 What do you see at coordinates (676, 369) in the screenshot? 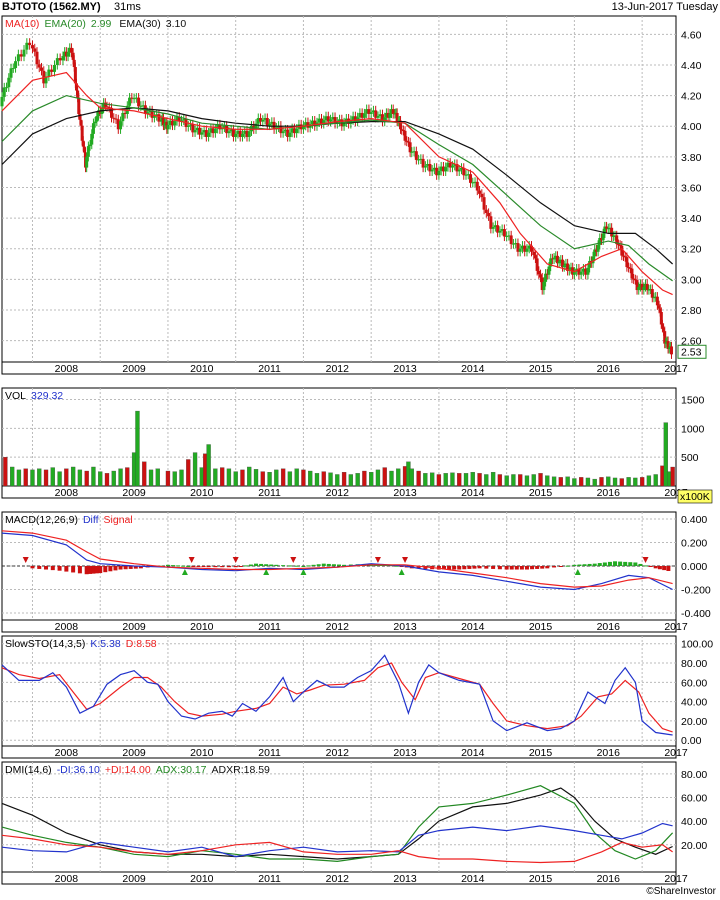
I see `price-x-tick-label: 2017` at bounding box center [676, 369].